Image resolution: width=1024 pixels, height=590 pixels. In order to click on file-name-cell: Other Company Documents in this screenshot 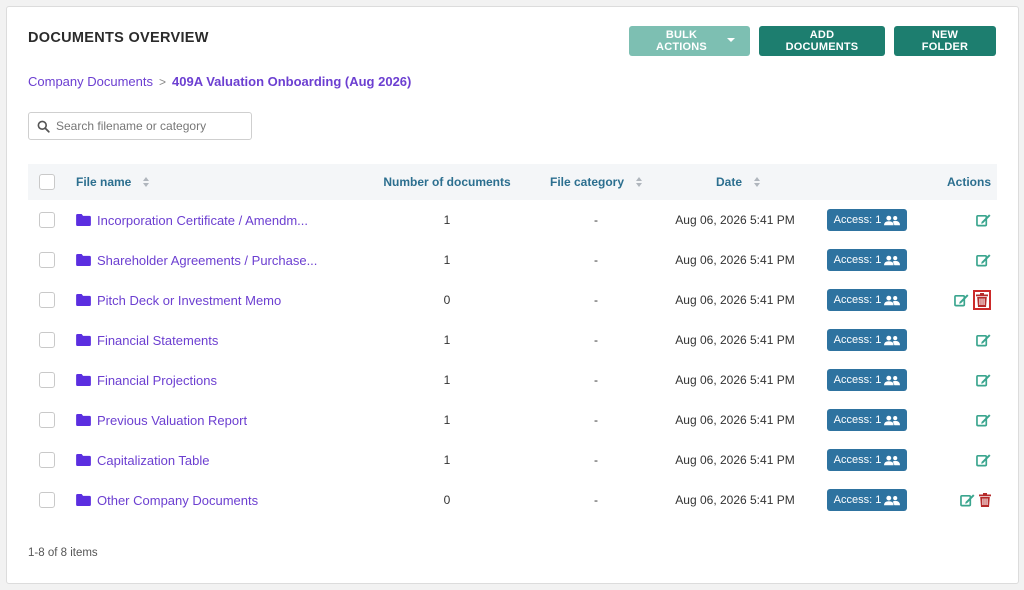, I will do `click(167, 500)`.